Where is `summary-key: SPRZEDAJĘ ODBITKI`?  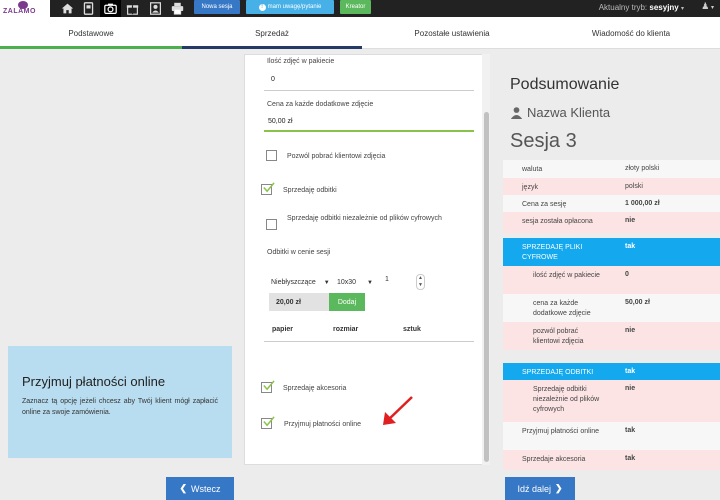 summary-key: SPRZEDAJĘ ODBITKI is located at coordinates (558, 372).